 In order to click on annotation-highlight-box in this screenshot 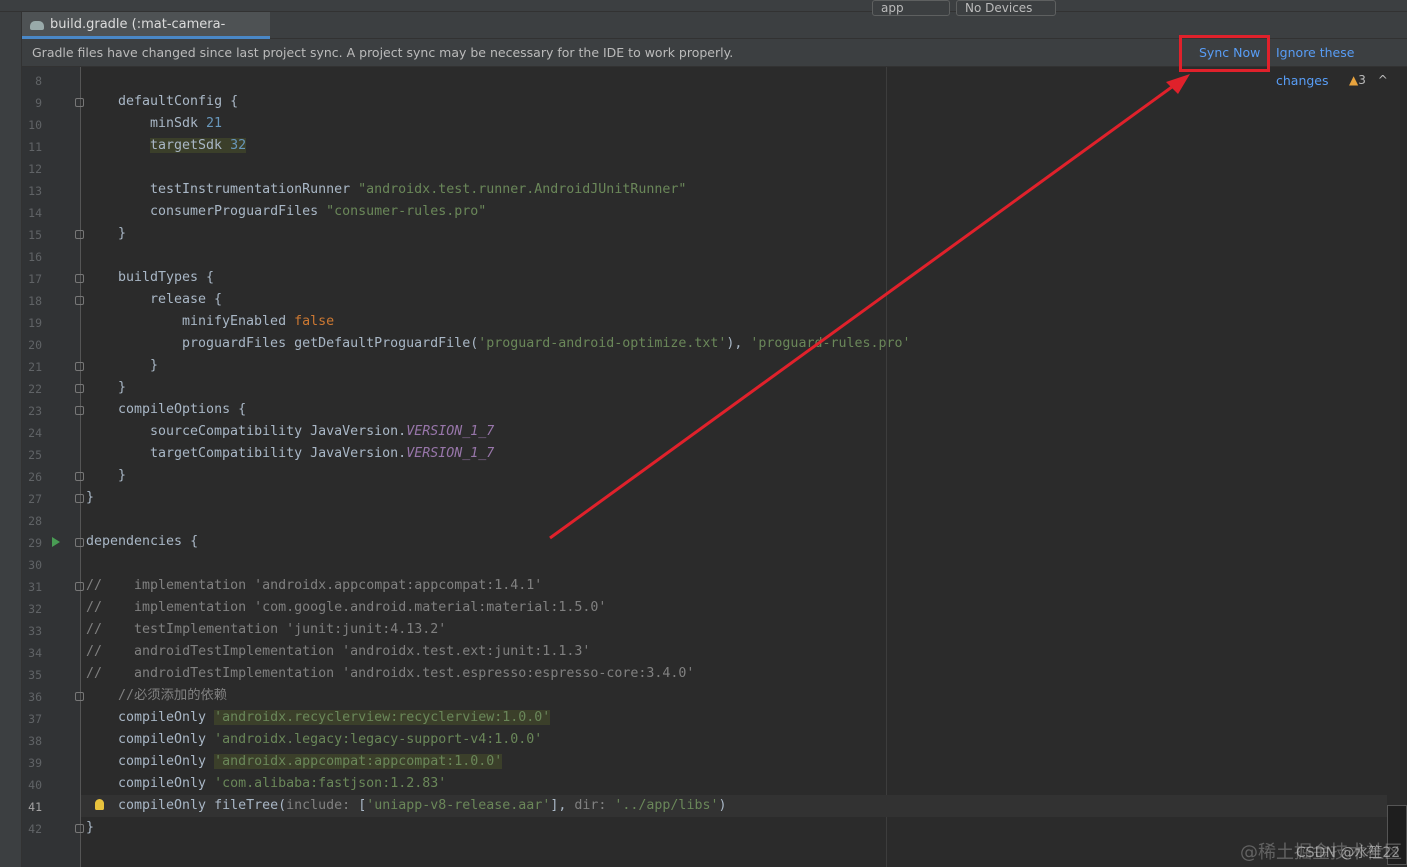, I will do `click(1224, 53)`.